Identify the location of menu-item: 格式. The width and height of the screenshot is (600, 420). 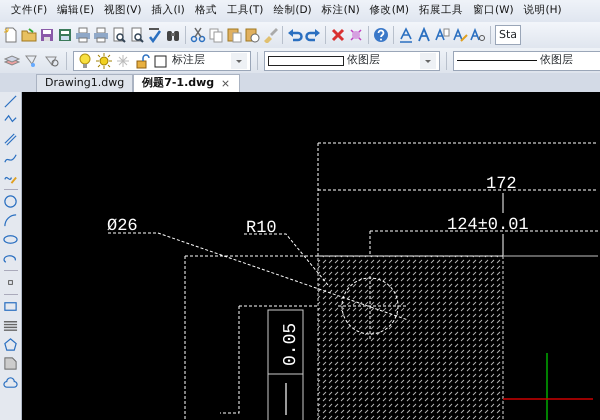
(206, 11).